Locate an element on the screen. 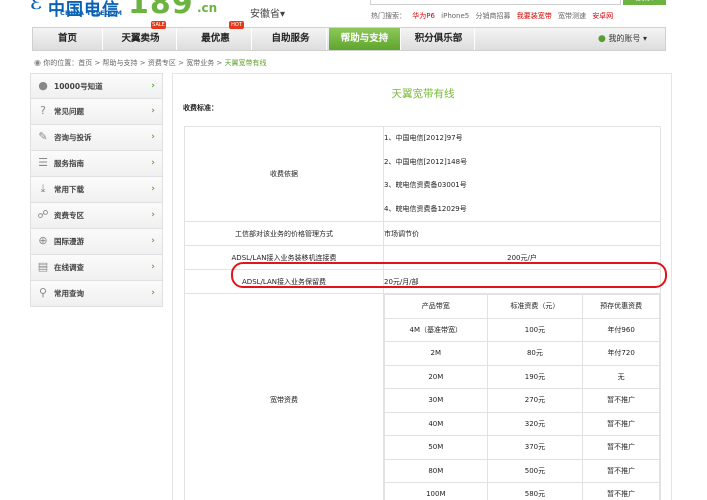  province-label: 安徽省 is located at coordinates (265, 14).